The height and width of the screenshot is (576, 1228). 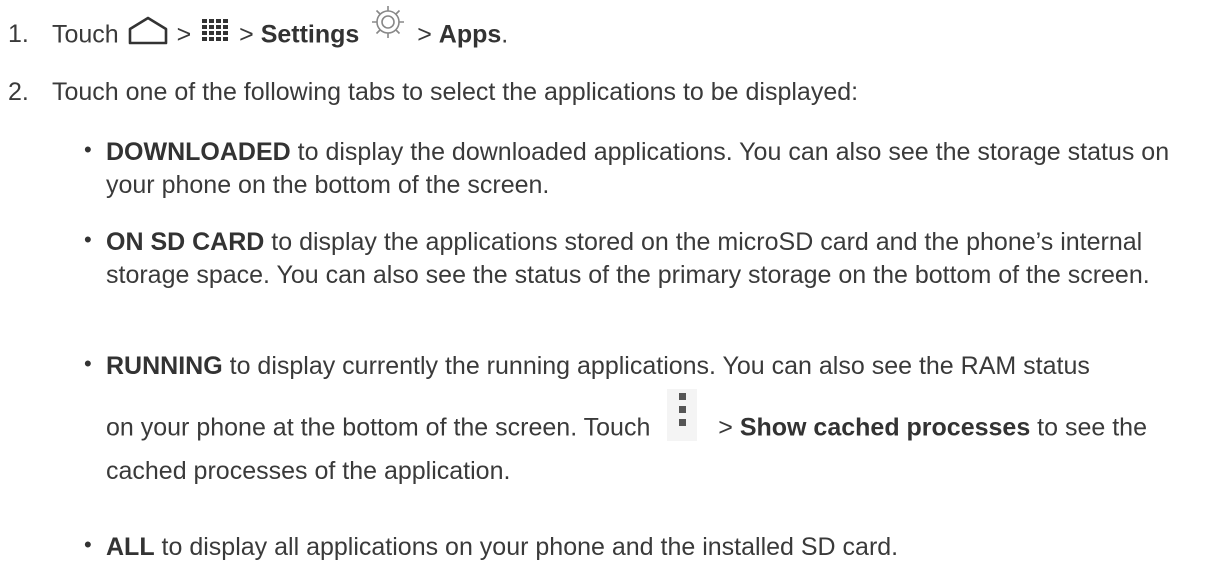 What do you see at coordinates (148, 30) in the screenshot?
I see `home-icon` at bounding box center [148, 30].